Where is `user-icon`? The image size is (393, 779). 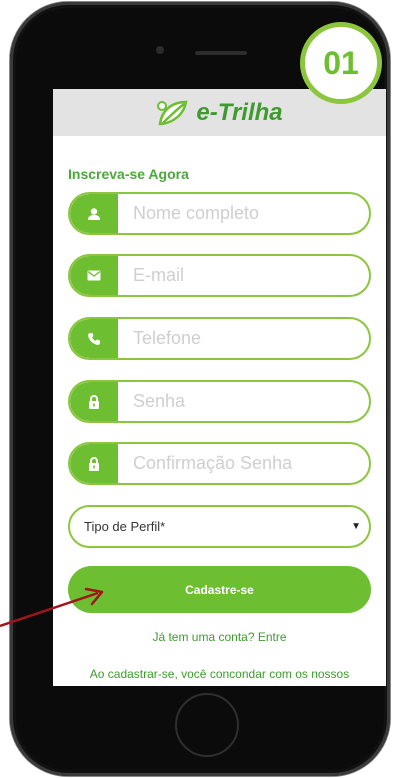 user-icon is located at coordinates (94, 213).